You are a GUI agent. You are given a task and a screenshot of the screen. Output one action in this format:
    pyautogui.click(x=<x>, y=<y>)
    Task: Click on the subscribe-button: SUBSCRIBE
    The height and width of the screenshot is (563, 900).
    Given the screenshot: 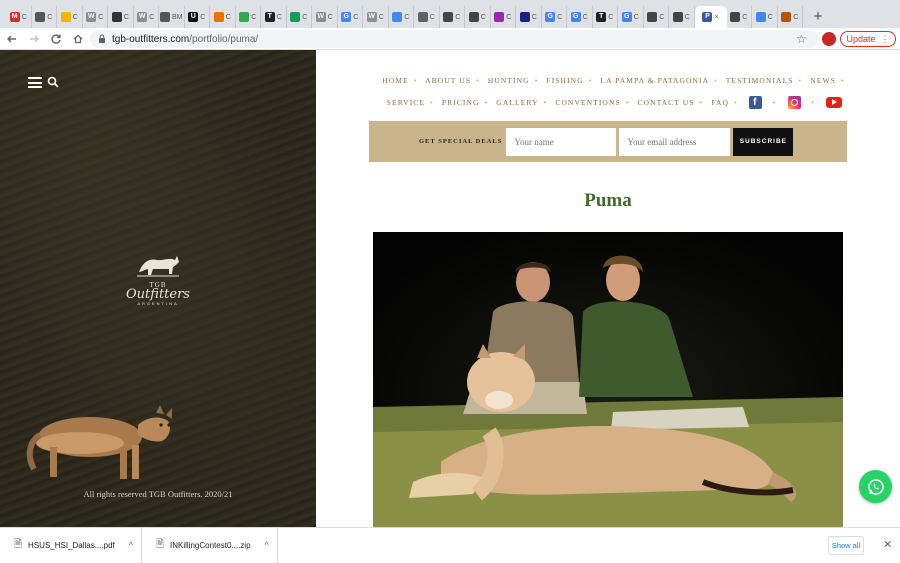 What is the action you would take?
    pyautogui.click(x=763, y=141)
    